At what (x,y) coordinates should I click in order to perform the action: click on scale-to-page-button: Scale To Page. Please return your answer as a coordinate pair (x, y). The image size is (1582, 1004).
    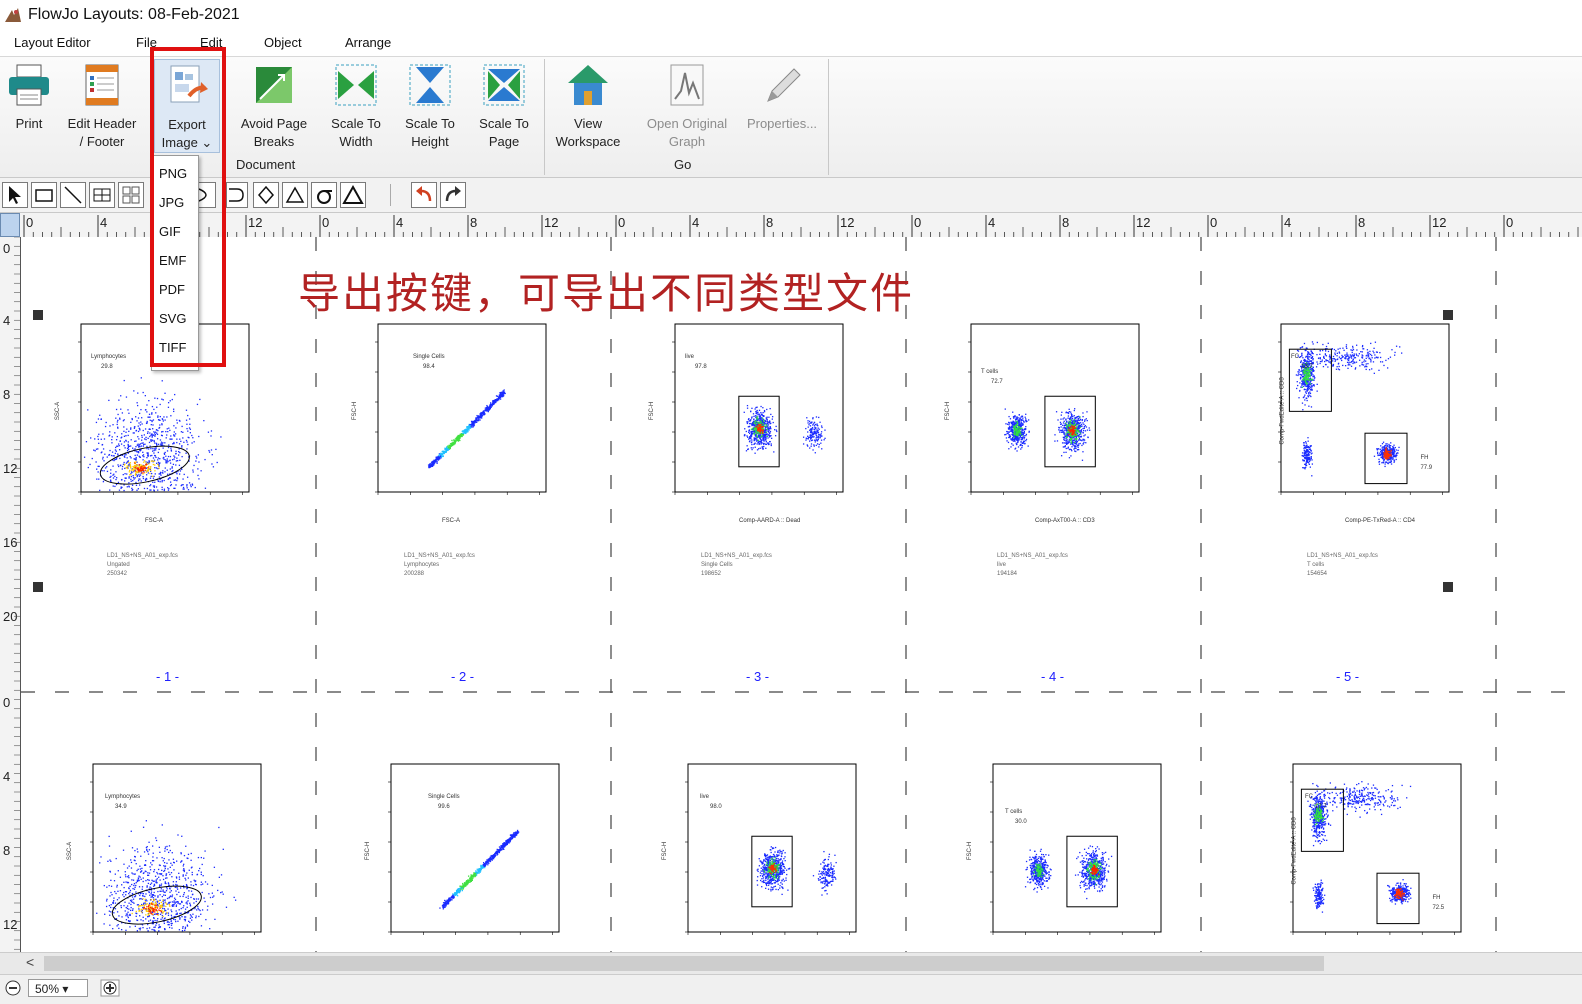
    Looking at the image, I should click on (504, 106).